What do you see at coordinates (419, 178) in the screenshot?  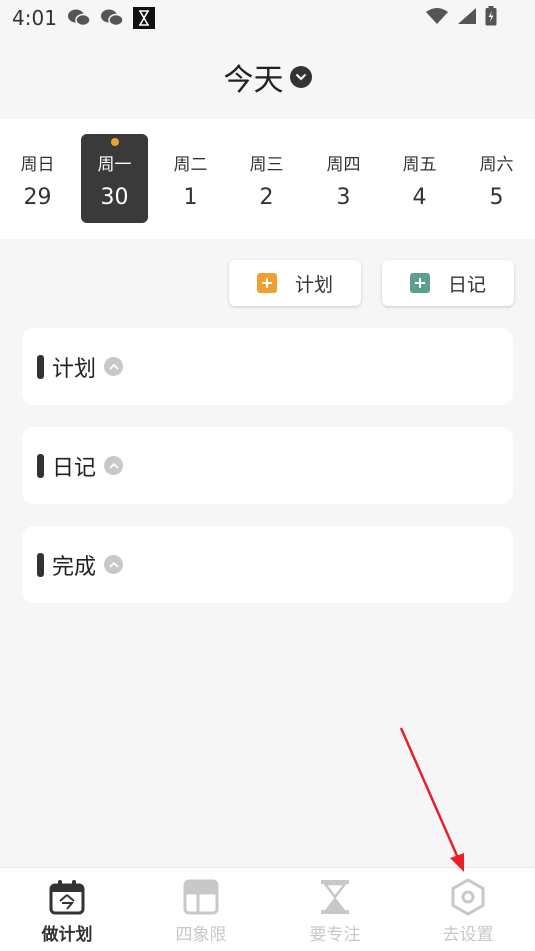 I see `day-fri: 周五 4` at bounding box center [419, 178].